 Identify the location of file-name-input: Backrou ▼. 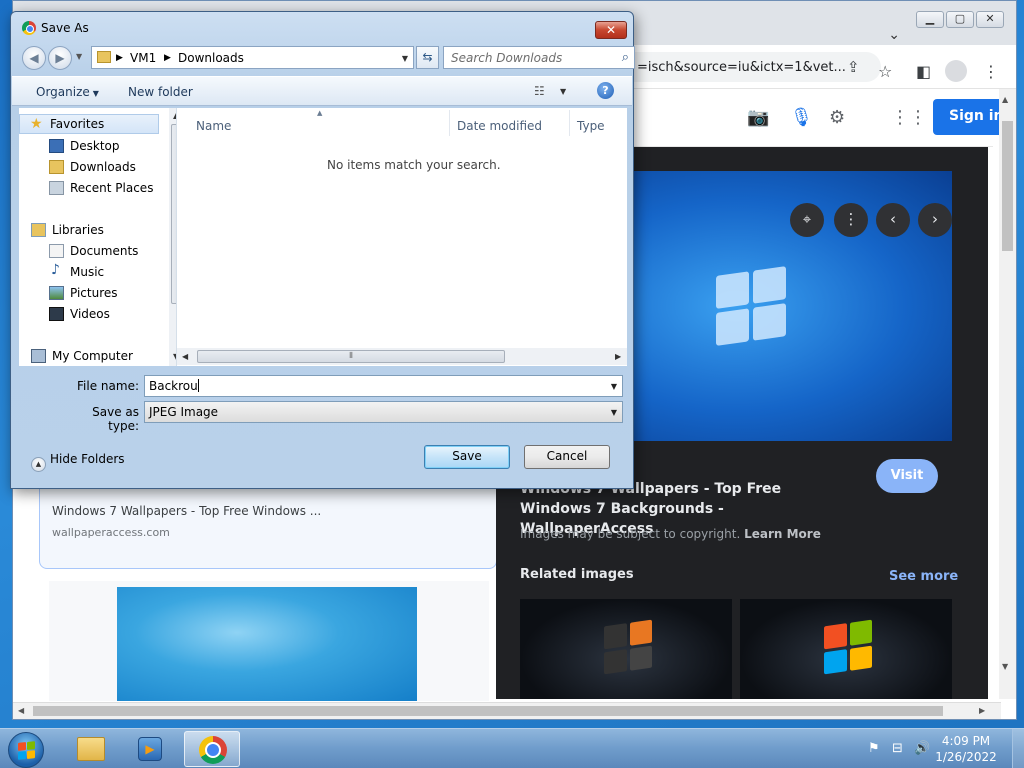
(383, 386).